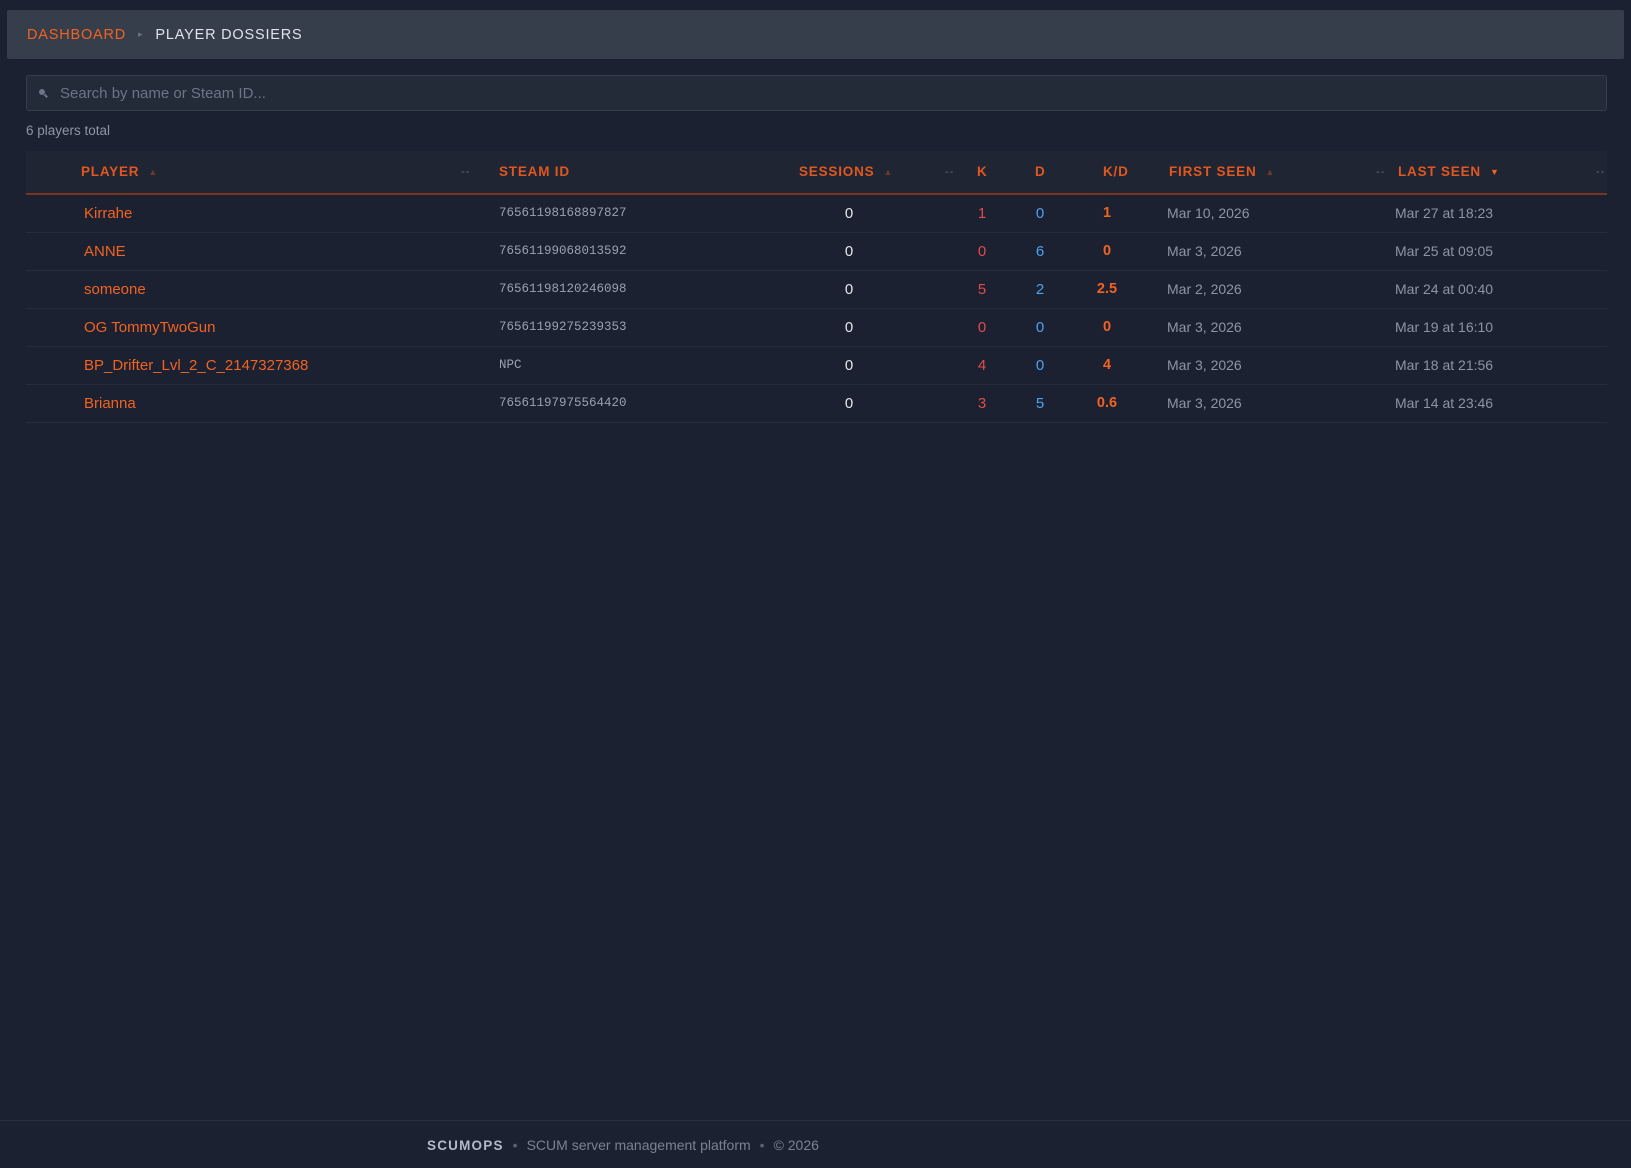 The width and height of the screenshot is (1631, 1168). Describe the element at coordinates (105, 251) in the screenshot. I see `player-name-link: ANNE` at that location.